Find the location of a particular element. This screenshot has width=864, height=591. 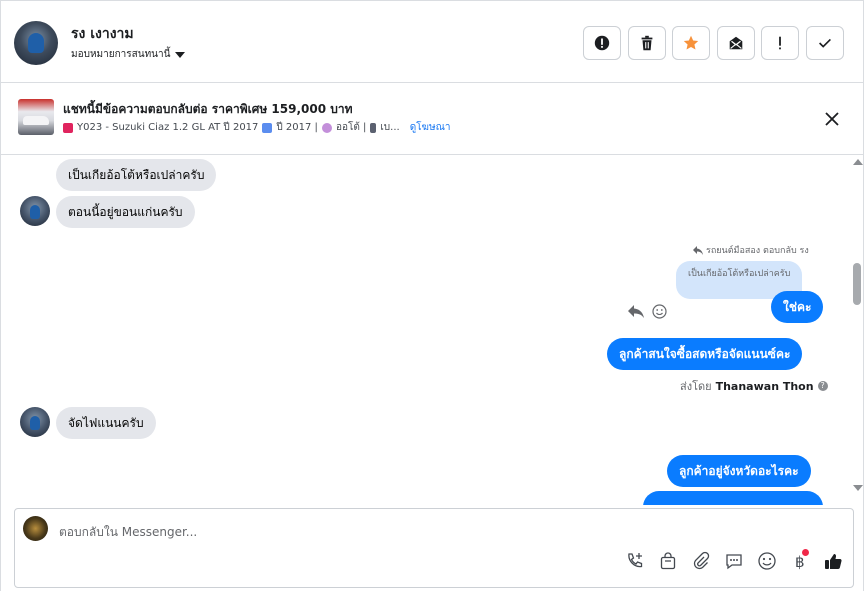

outgoing-message: ใช่คะ is located at coordinates (797, 307).